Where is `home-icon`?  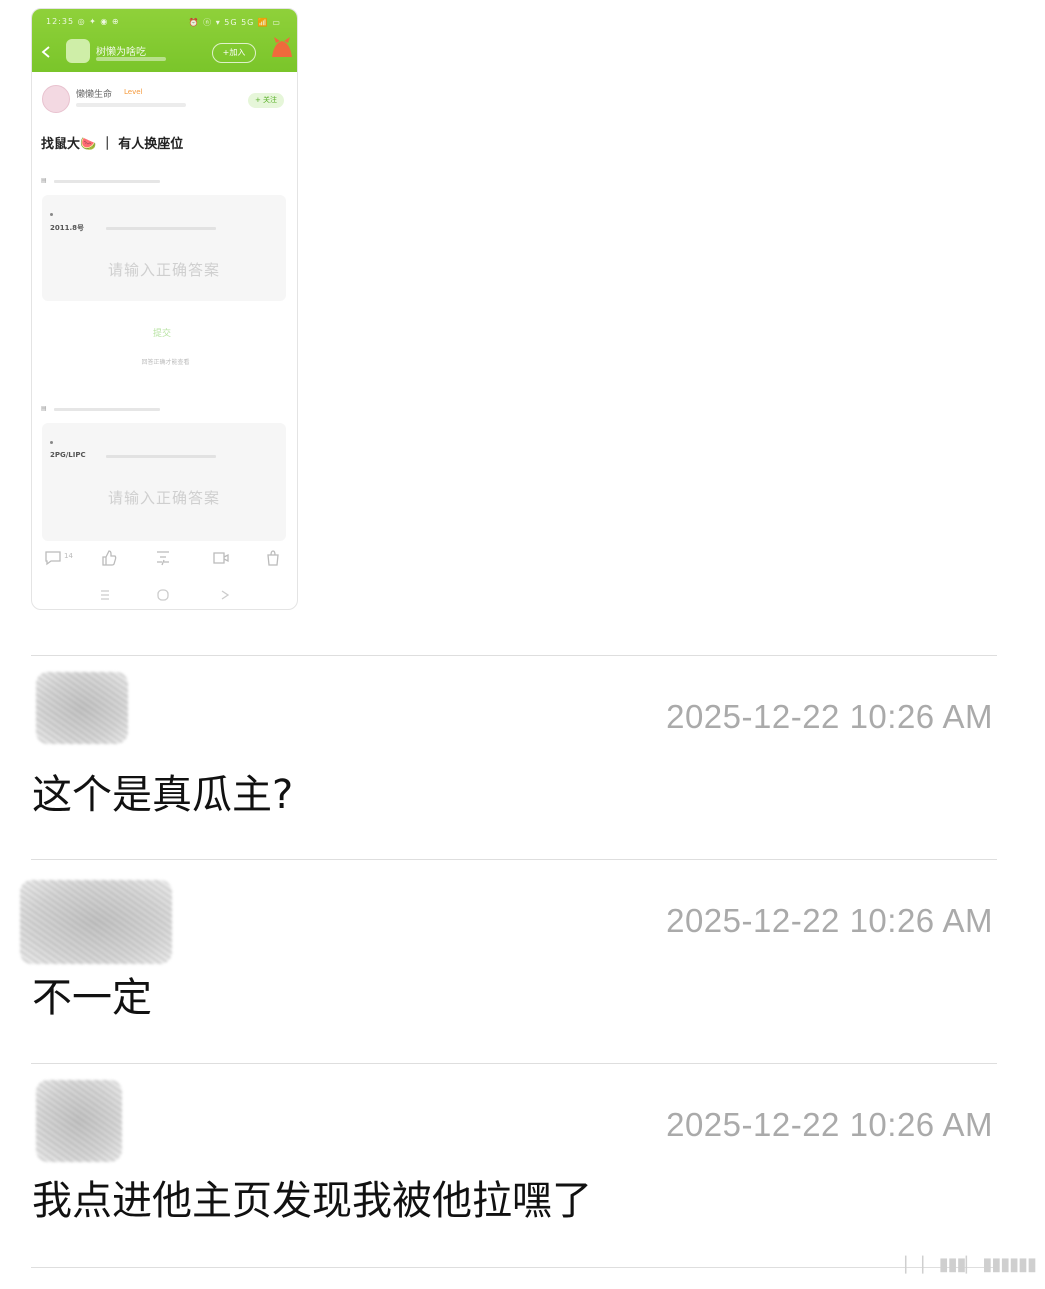 home-icon is located at coordinates (163, 595).